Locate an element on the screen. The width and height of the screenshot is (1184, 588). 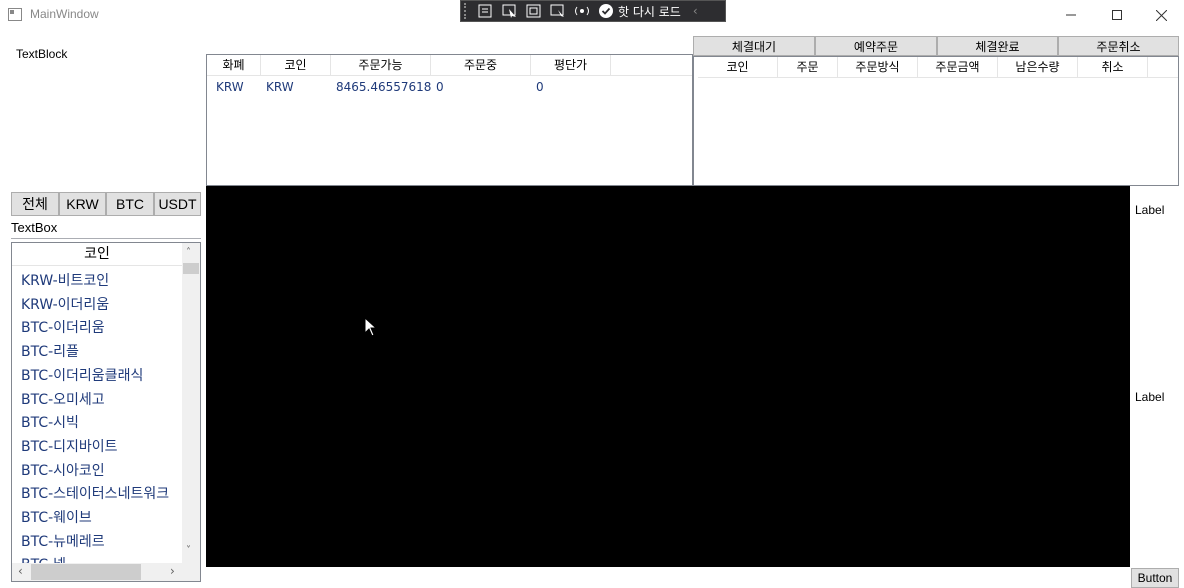
balance-cell-currency: KRW is located at coordinates (230, 87).